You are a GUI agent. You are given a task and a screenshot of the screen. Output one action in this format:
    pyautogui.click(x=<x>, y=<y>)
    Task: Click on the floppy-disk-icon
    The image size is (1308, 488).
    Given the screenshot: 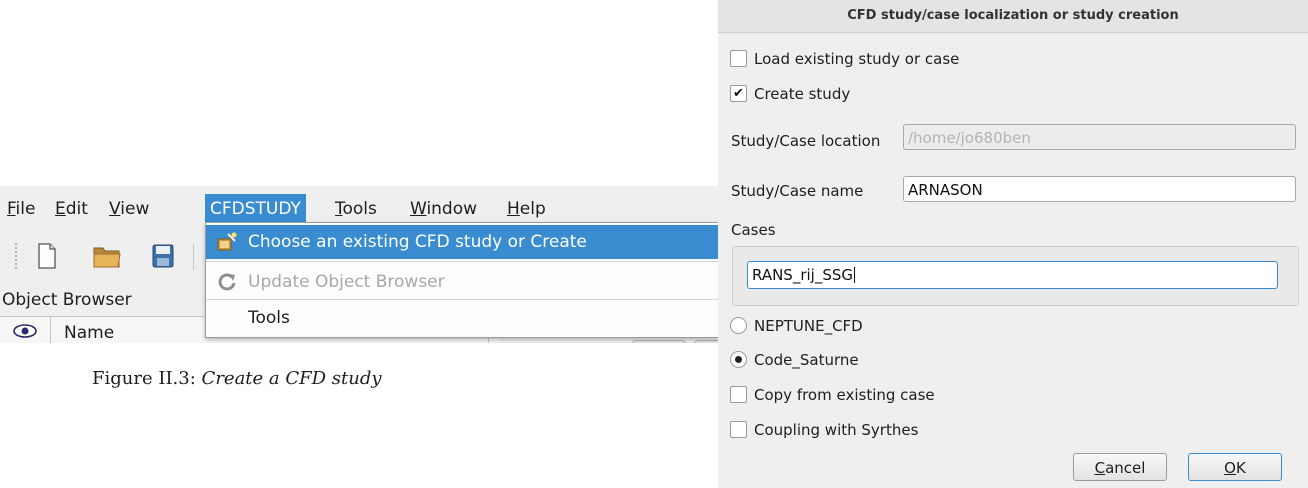 What is the action you would take?
    pyautogui.click(x=163, y=256)
    